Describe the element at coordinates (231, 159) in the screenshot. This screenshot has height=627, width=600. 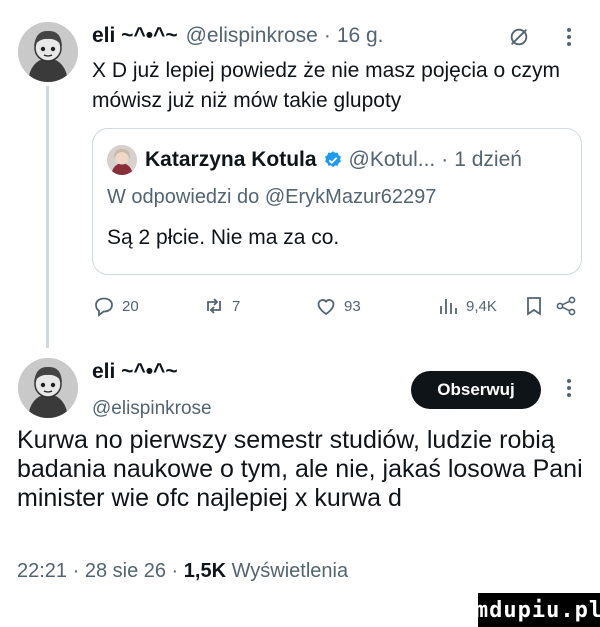
I see `quoted-display-name: Katarzyna Kotula` at that location.